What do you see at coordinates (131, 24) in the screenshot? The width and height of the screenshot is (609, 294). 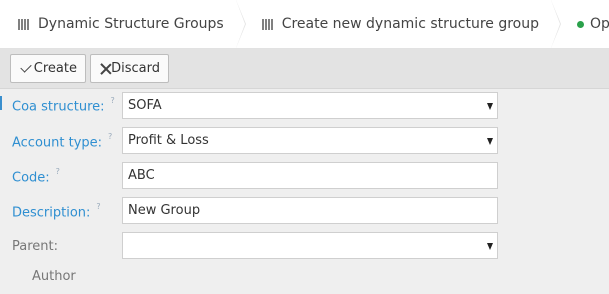 I see `breadcrumb-label: Dynamic Structure Groups` at bounding box center [131, 24].